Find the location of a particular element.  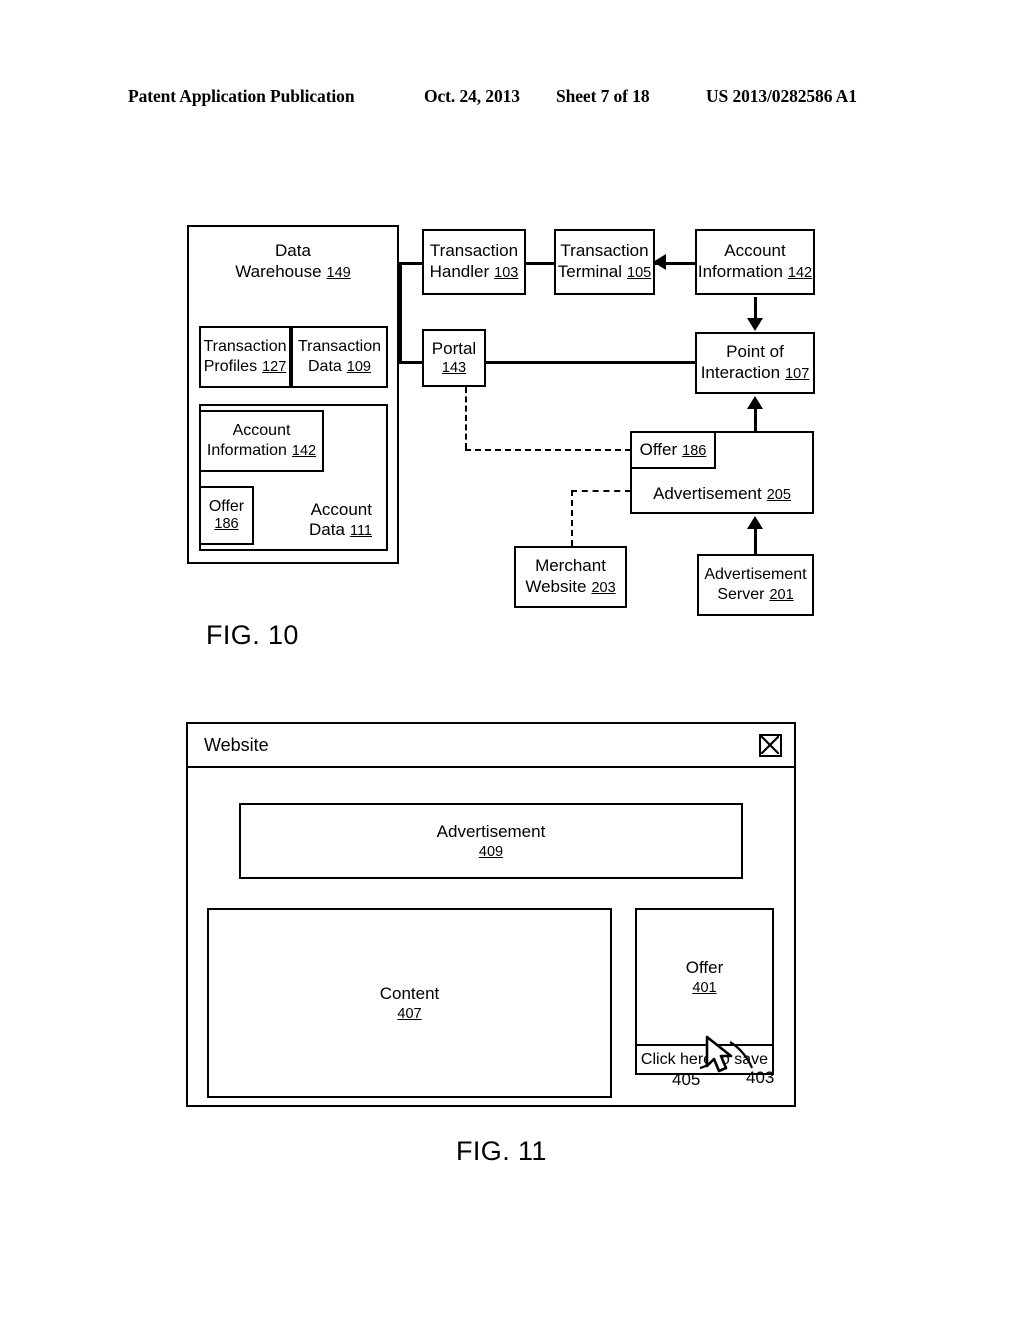

callout-leader-lines is located at coordinates (726, 1055).